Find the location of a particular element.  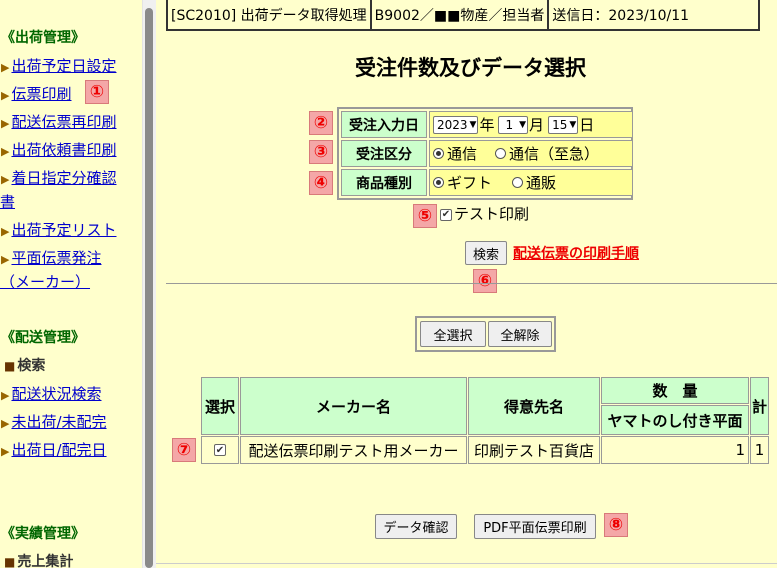

row-maker: 配送伝票印刷テスト用メーカー is located at coordinates (353, 450).